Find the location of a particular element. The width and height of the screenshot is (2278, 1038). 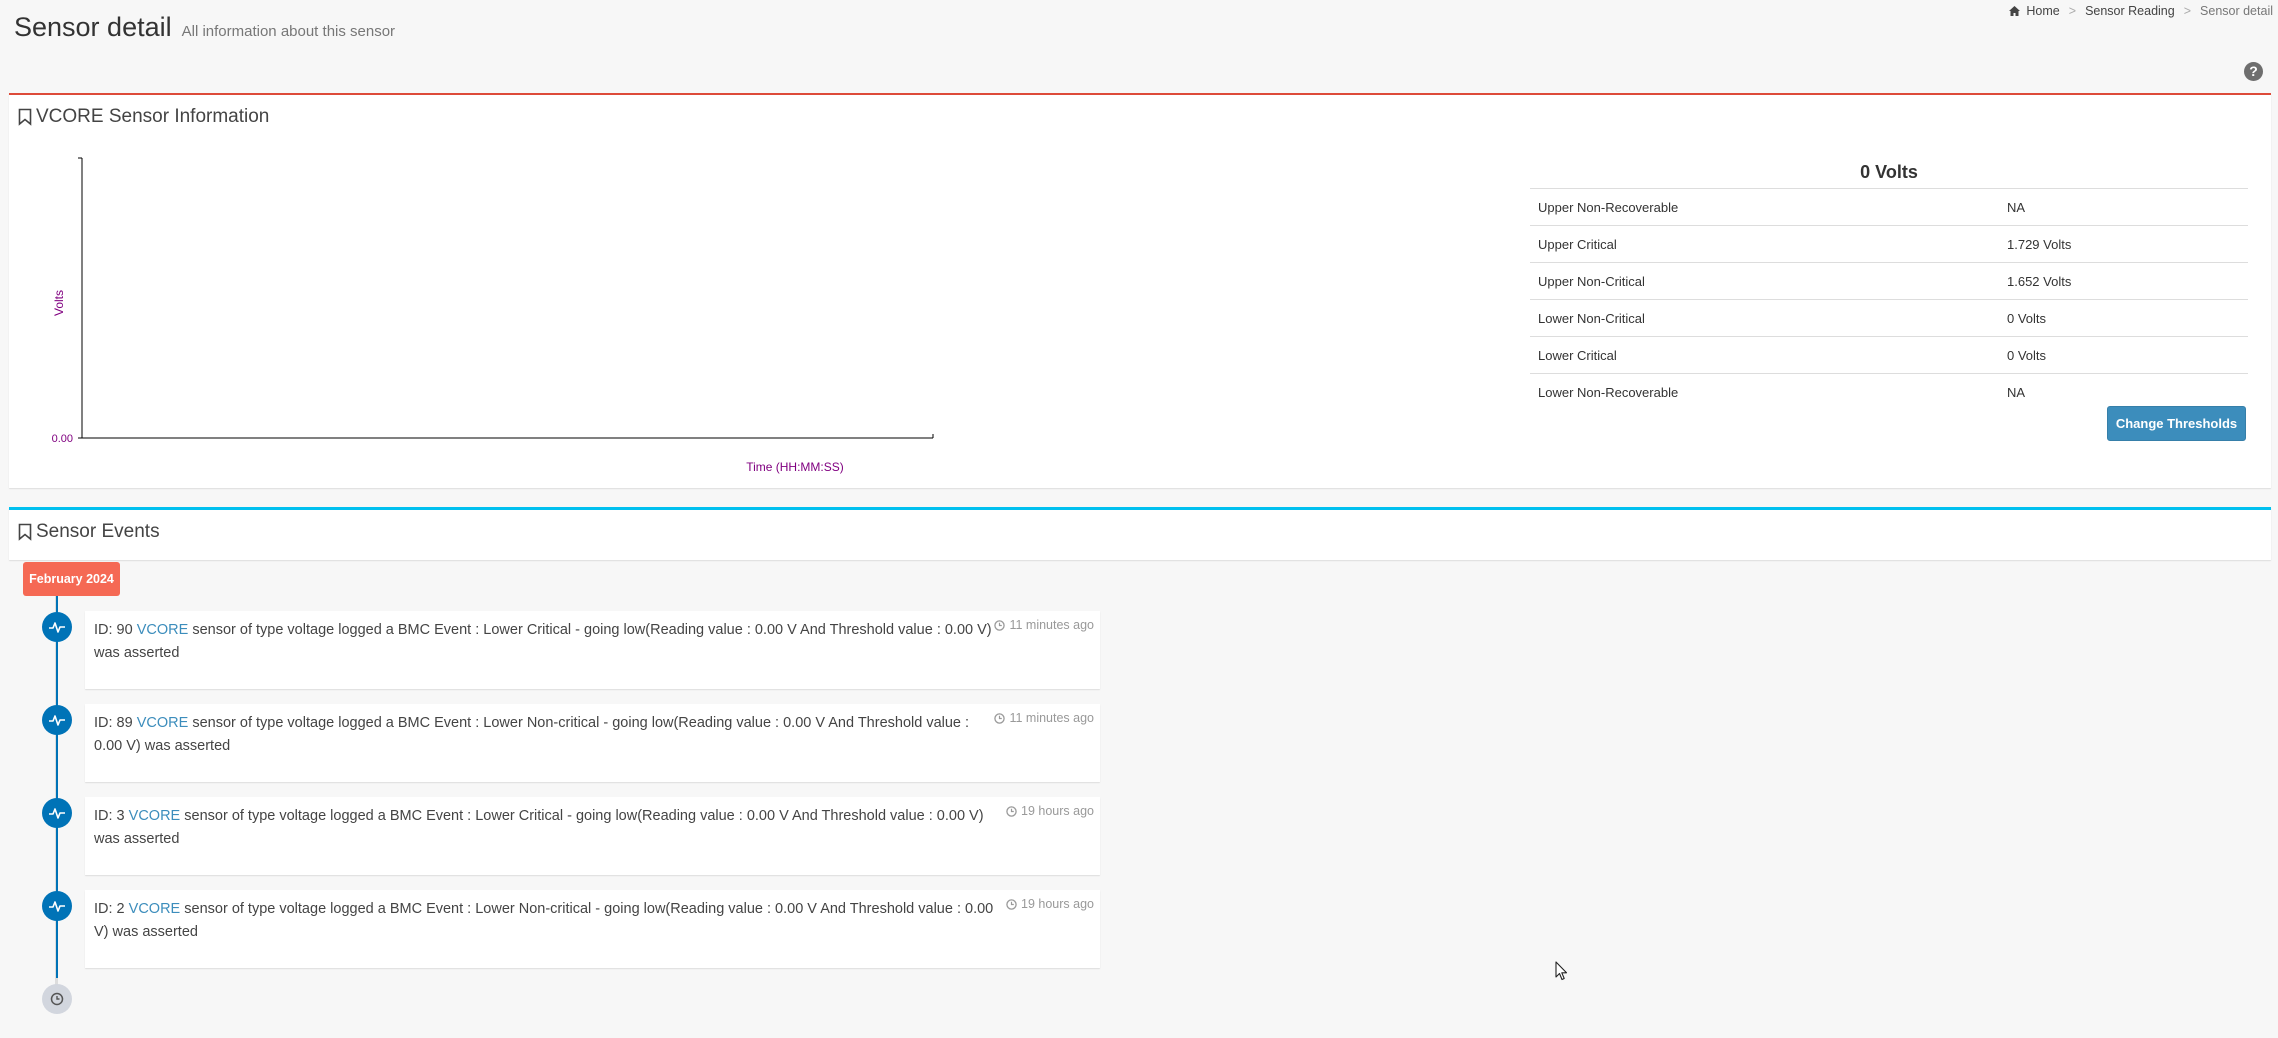

breadcrumb-sensor-reading: Sensor Reading is located at coordinates (2130, 11).